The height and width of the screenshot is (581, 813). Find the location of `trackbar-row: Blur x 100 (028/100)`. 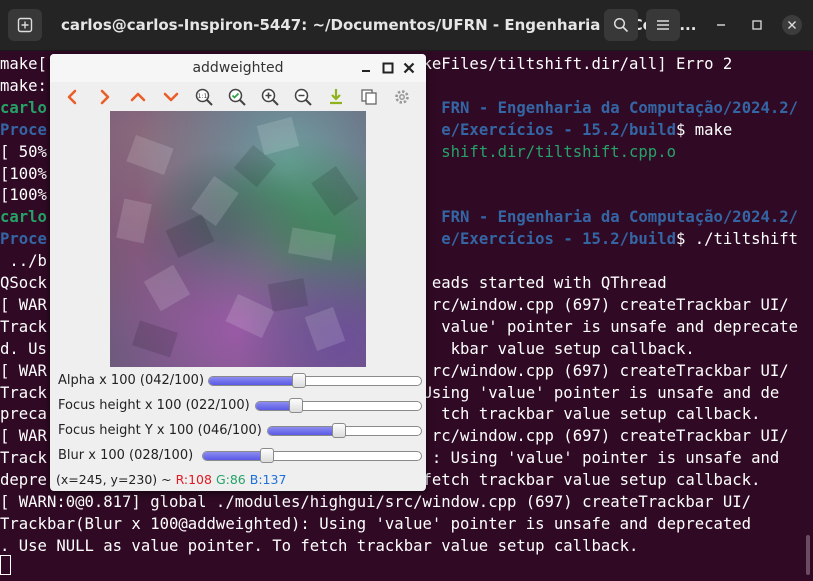

trackbar-row: Blur x 100 (028/100) is located at coordinates (238, 456).